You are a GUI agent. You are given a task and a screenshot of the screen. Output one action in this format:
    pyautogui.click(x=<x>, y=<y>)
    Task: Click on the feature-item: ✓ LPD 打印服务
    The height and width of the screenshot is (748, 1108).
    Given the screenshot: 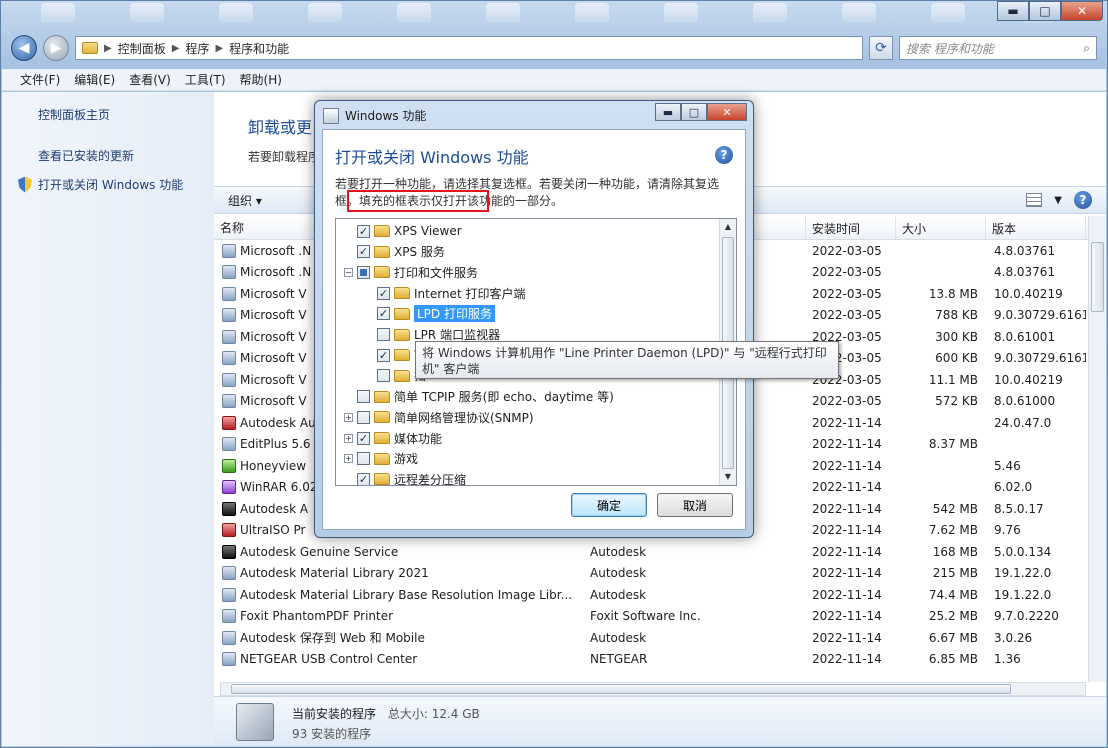 What is the action you would take?
    pyautogui.click(x=429, y=314)
    